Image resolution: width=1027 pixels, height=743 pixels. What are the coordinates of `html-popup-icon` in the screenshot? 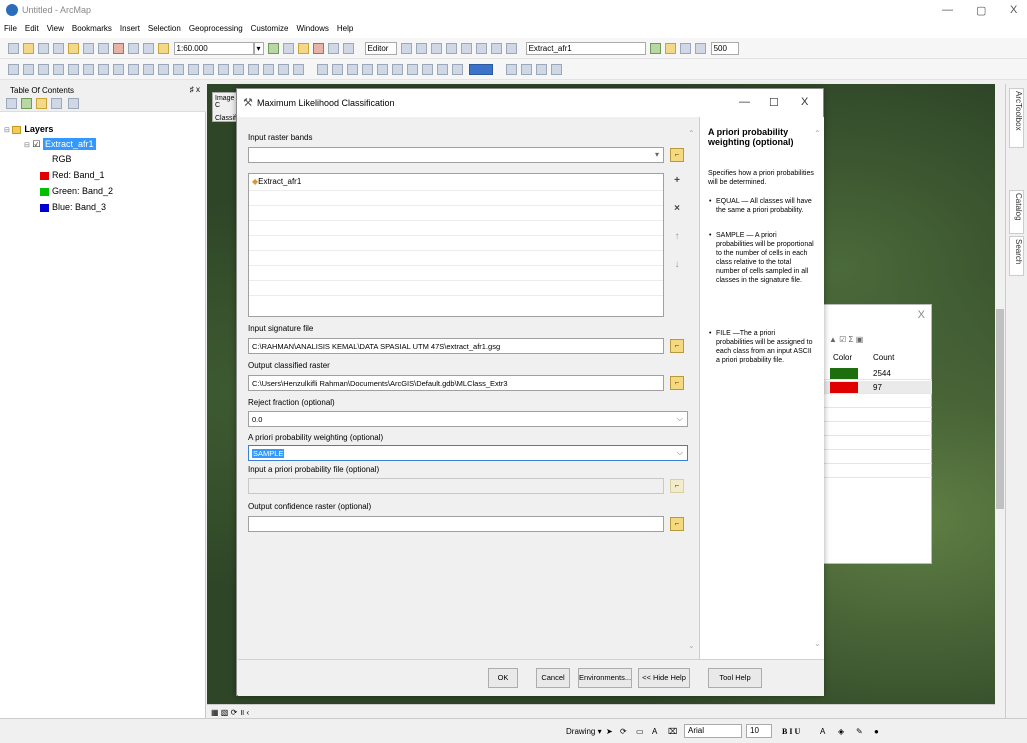 It's located at (208, 69).